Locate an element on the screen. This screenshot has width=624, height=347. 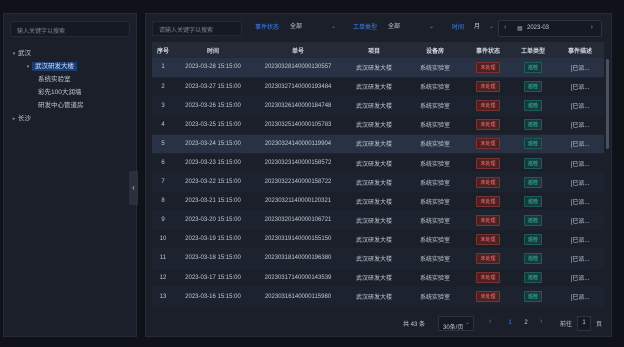
cell-time: 2023-03-21 15:15:00 is located at coordinates (213, 201).